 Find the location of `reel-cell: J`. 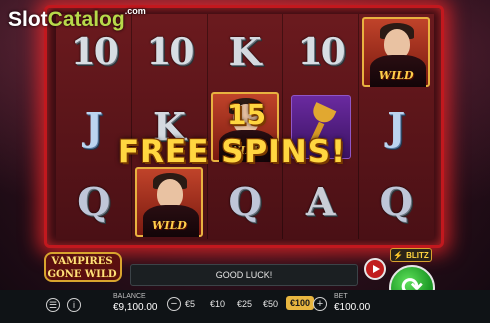

reel-cell: J is located at coordinates (396, 126).